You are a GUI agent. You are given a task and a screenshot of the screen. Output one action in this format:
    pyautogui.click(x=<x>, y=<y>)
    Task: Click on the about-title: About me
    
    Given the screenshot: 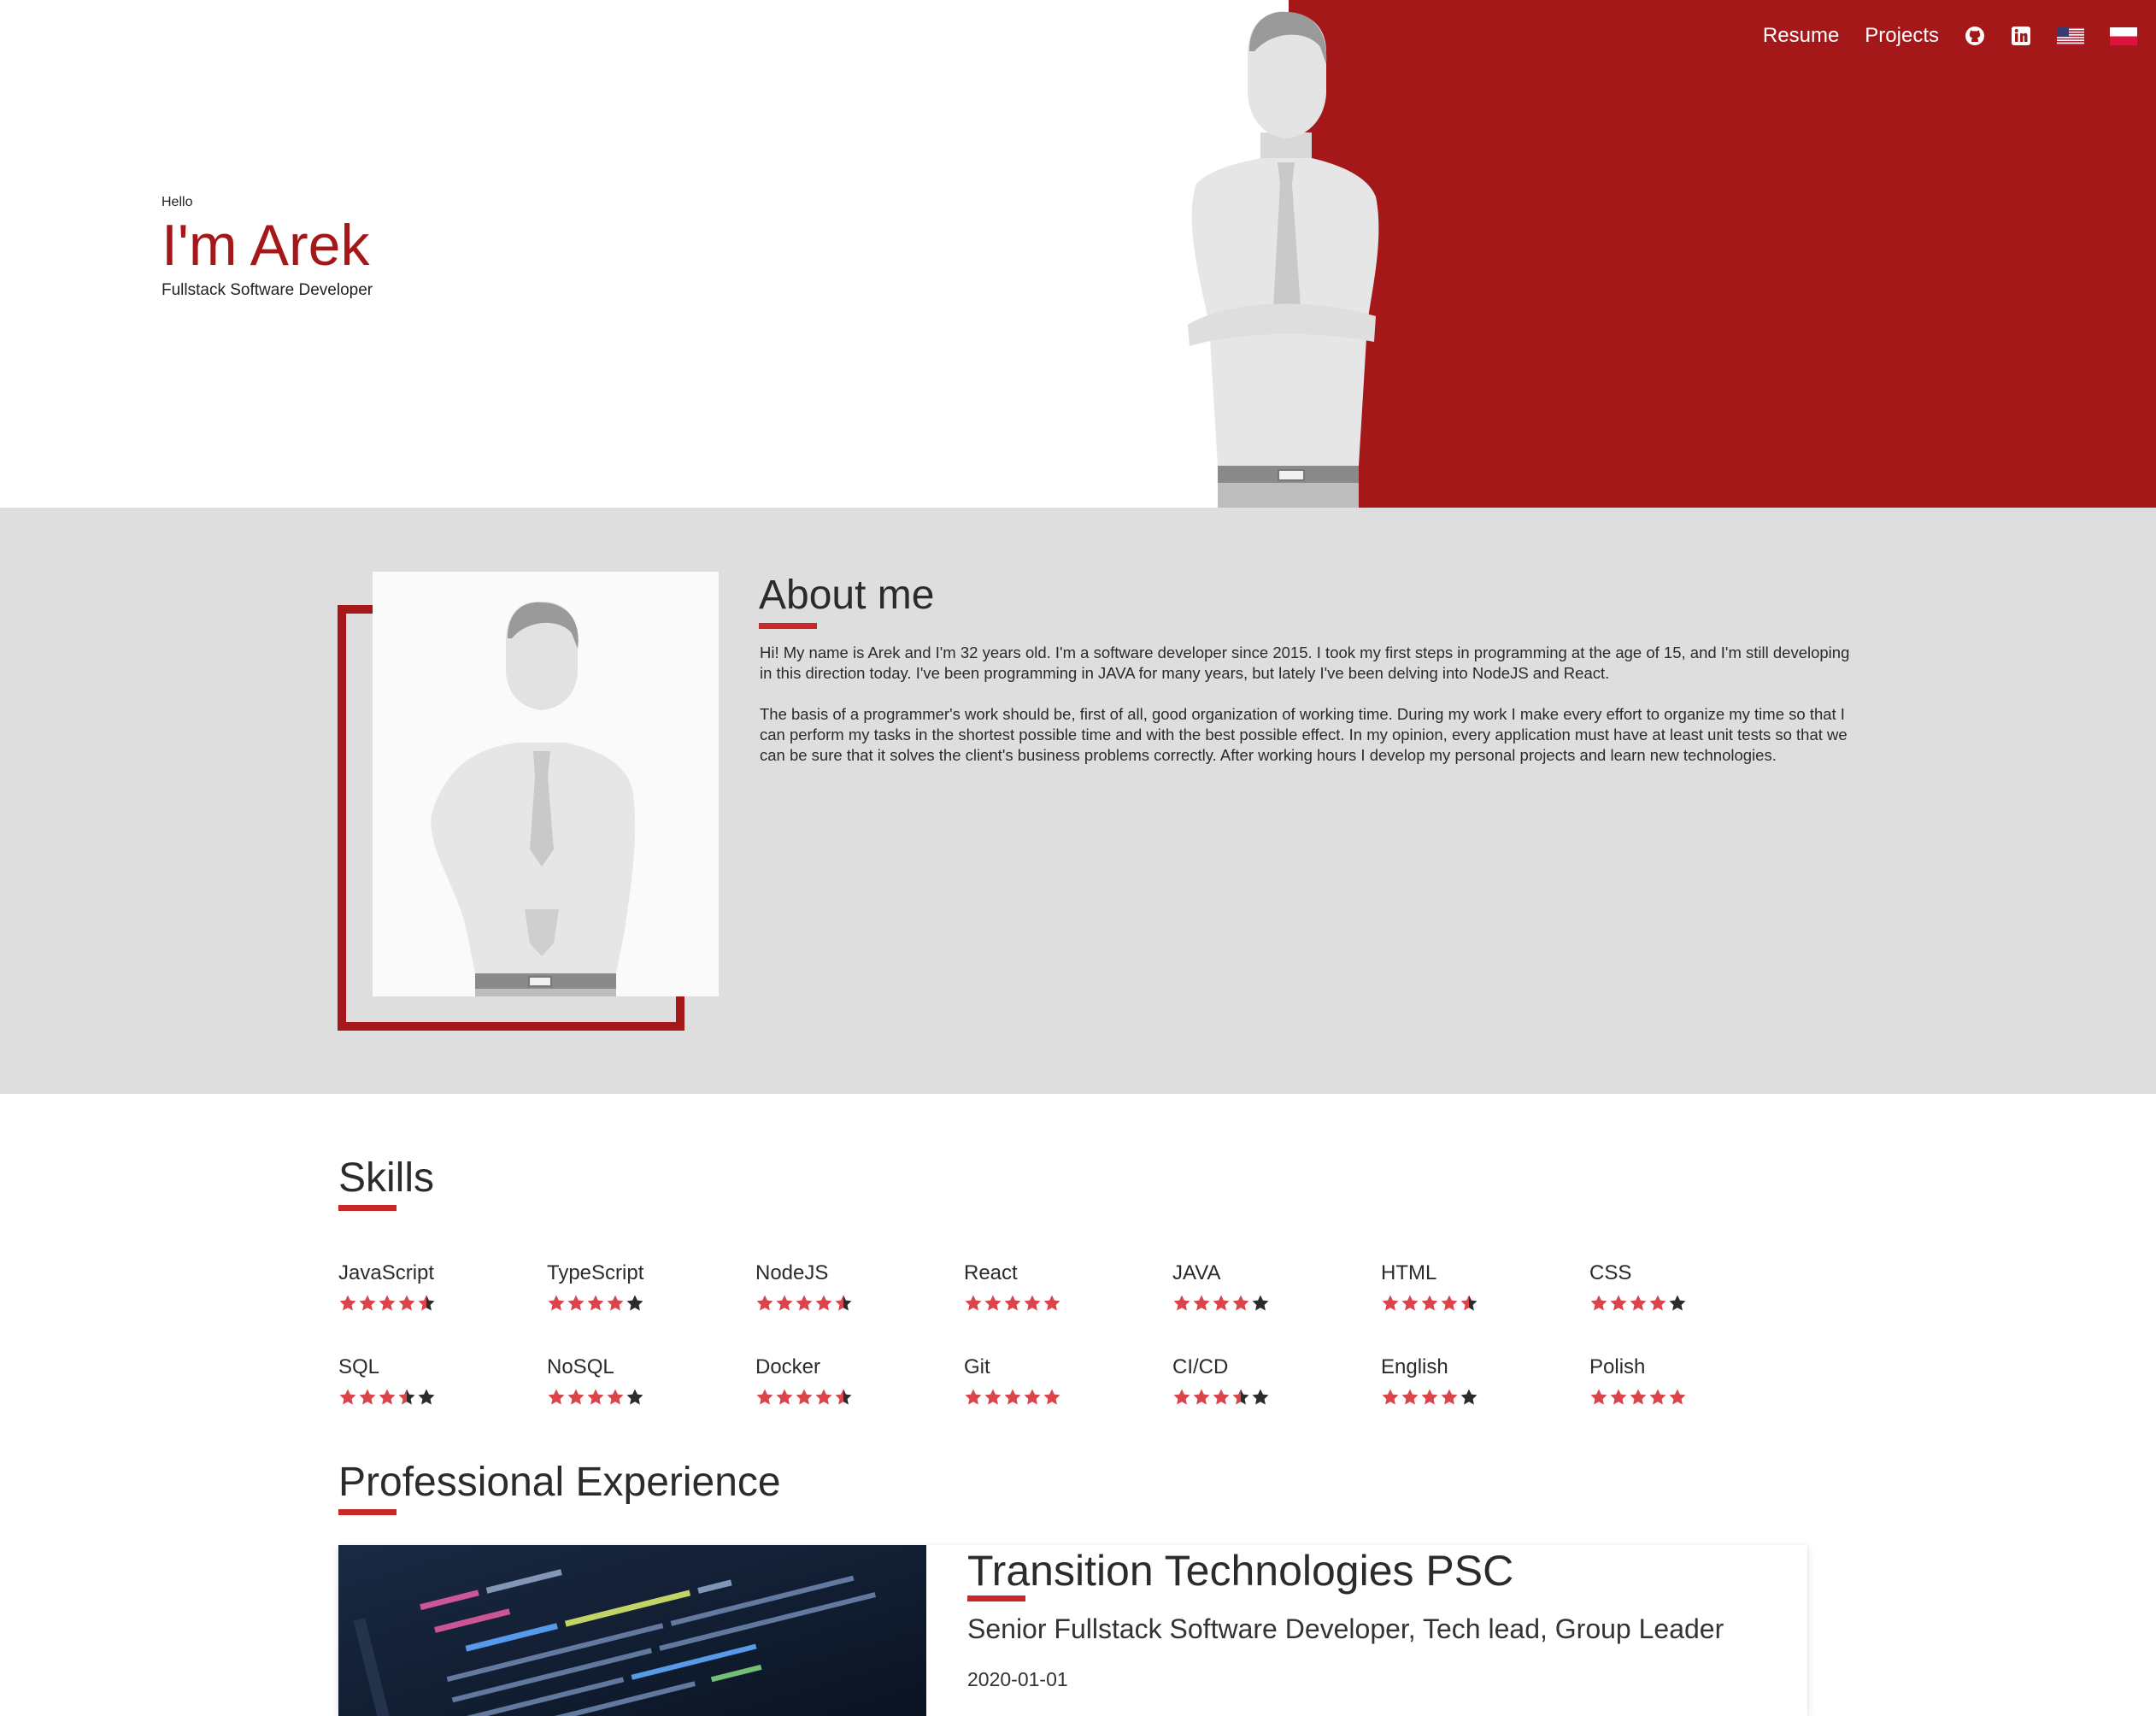 What is the action you would take?
    pyautogui.click(x=847, y=595)
    